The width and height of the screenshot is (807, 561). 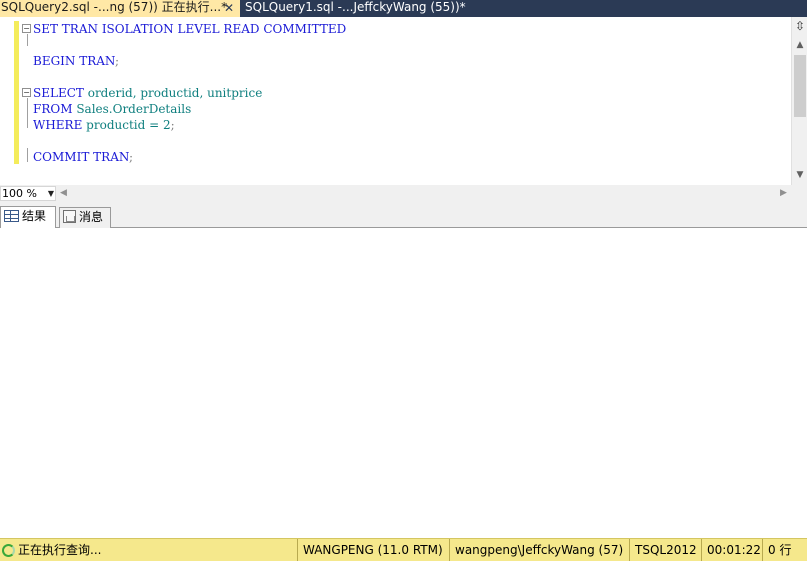 I want to click on status-database: TSQL2012, so click(x=665, y=550).